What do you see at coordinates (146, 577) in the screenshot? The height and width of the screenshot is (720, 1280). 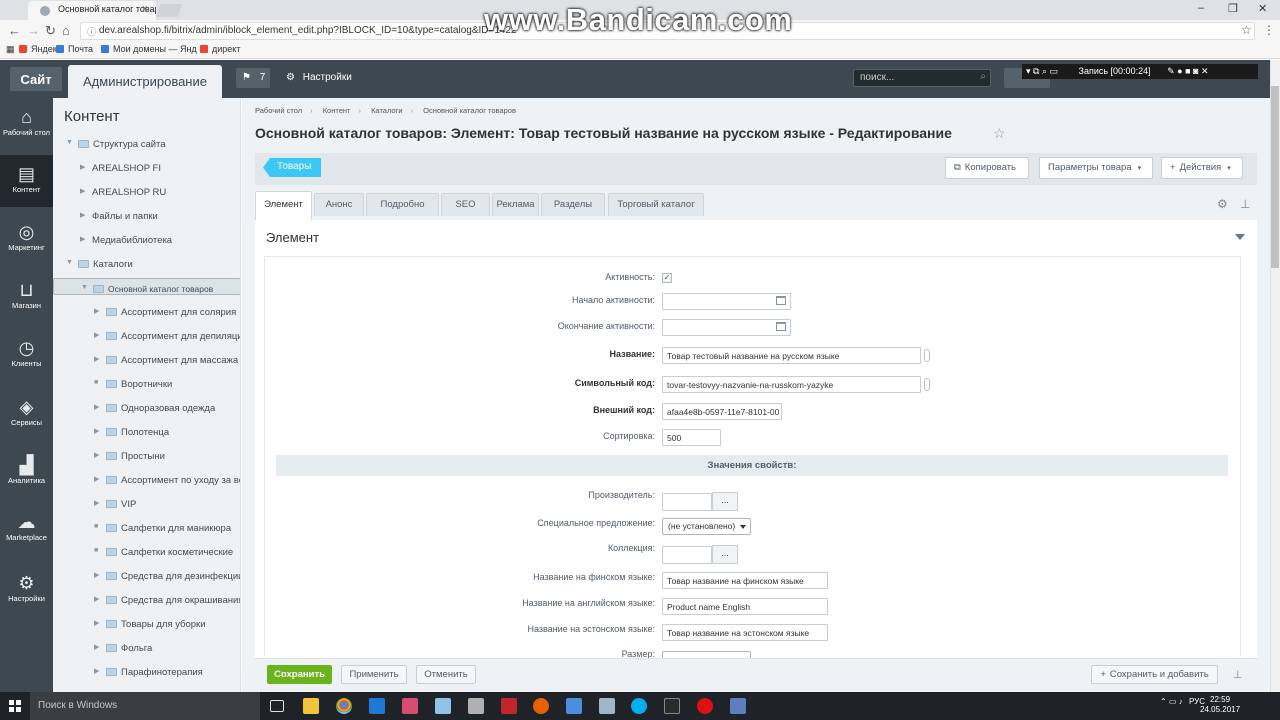 I see `tree-item: ▶ Средства для дезинфекции` at bounding box center [146, 577].